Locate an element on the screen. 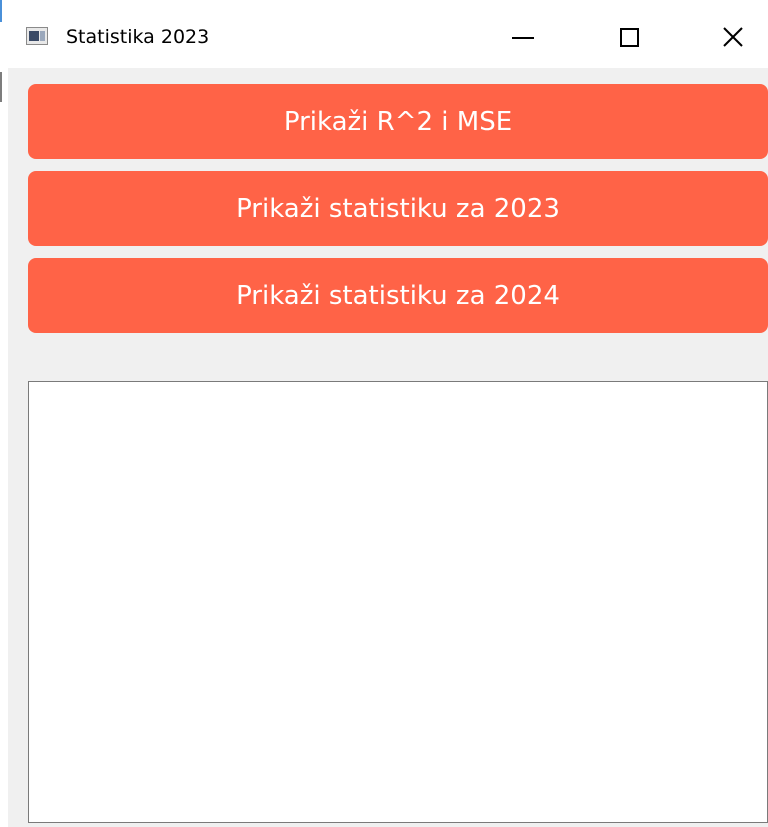 This screenshot has width=768, height=827. close-button is located at coordinates (733, 37).